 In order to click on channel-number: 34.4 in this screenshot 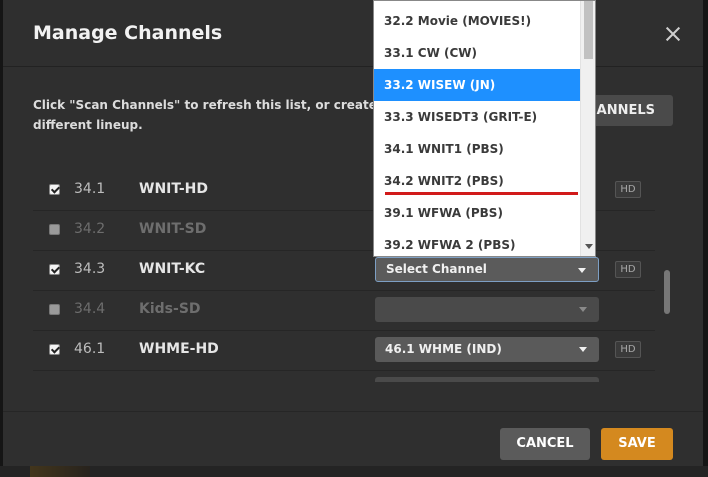, I will do `click(90, 309)`.